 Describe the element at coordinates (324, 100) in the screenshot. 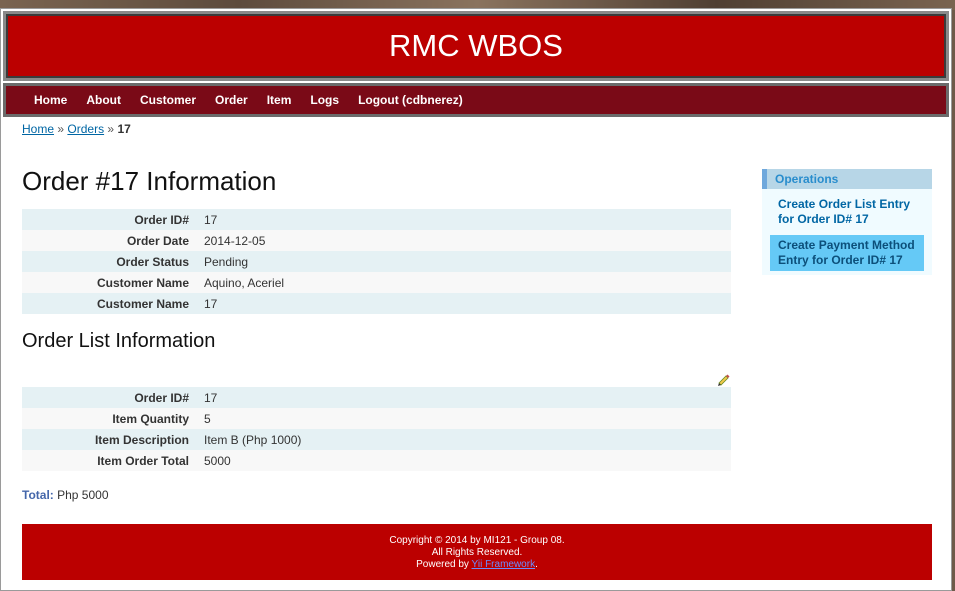

I see `menu-item-logs: Logs` at that location.